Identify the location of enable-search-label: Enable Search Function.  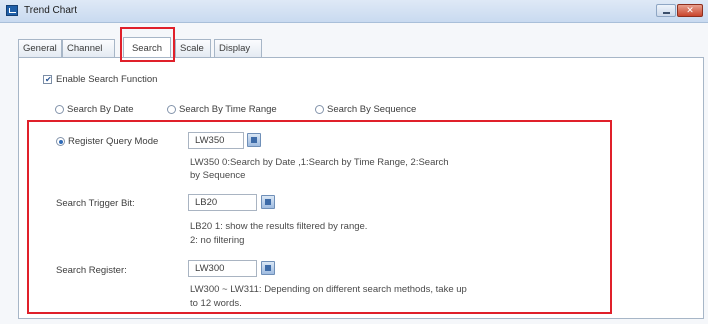
(107, 79).